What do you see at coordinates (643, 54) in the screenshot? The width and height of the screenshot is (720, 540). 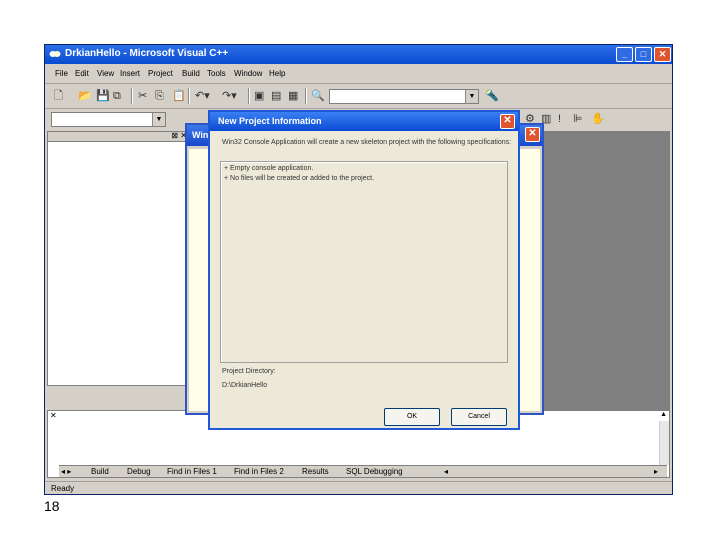 I see `maximize-button: □` at bounding box center [643, 54].